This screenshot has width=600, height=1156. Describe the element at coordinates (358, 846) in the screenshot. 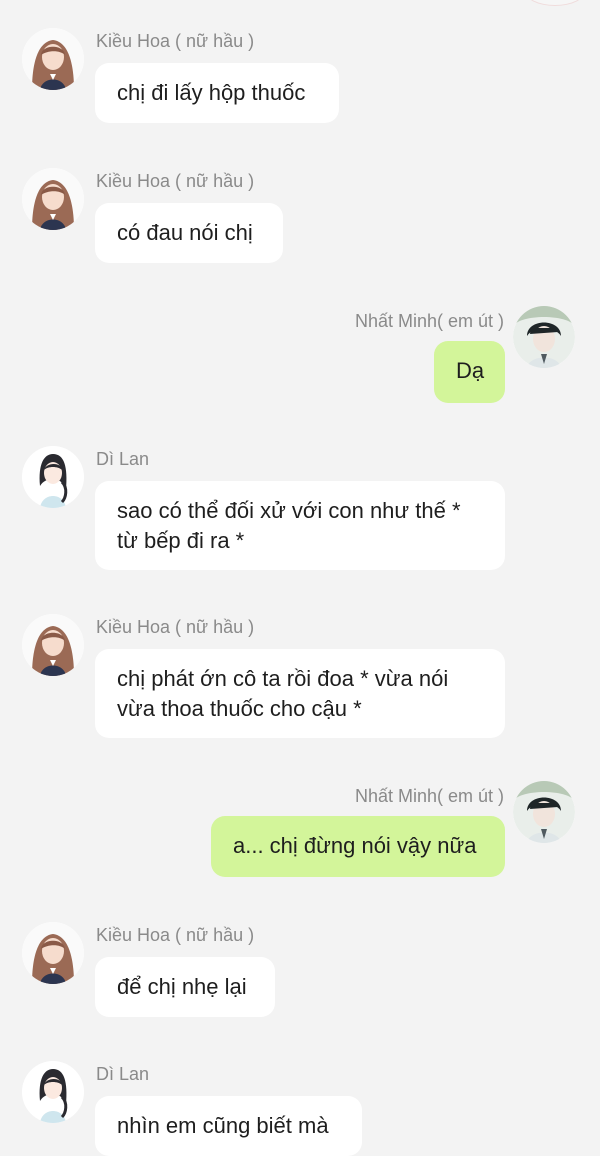

I see `message-bubble: a... chị đừng nói vậy nữa` at that location.